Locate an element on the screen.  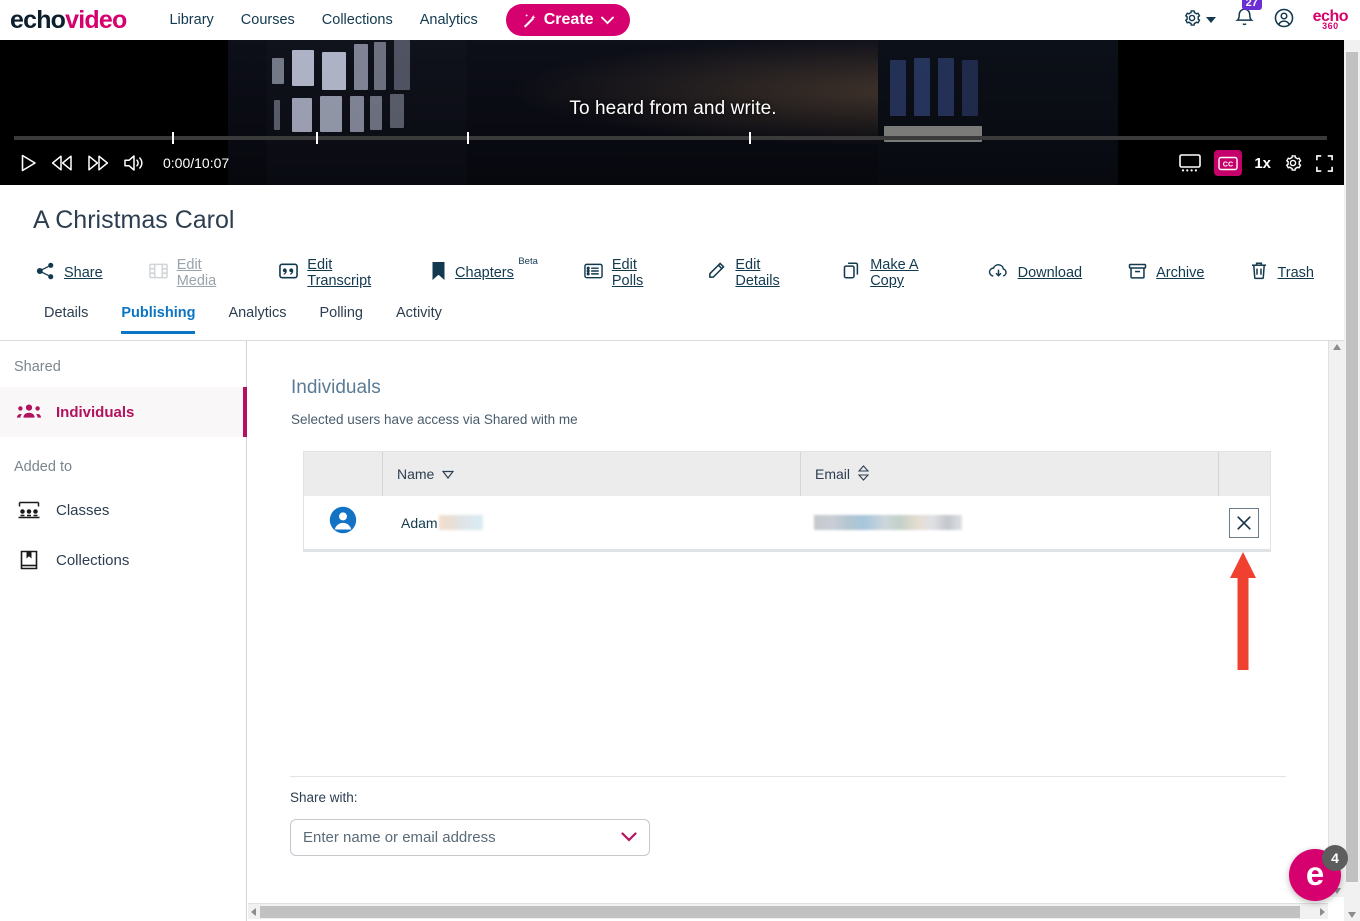
tab-activity: Activity is located at coordinates (419, 318).